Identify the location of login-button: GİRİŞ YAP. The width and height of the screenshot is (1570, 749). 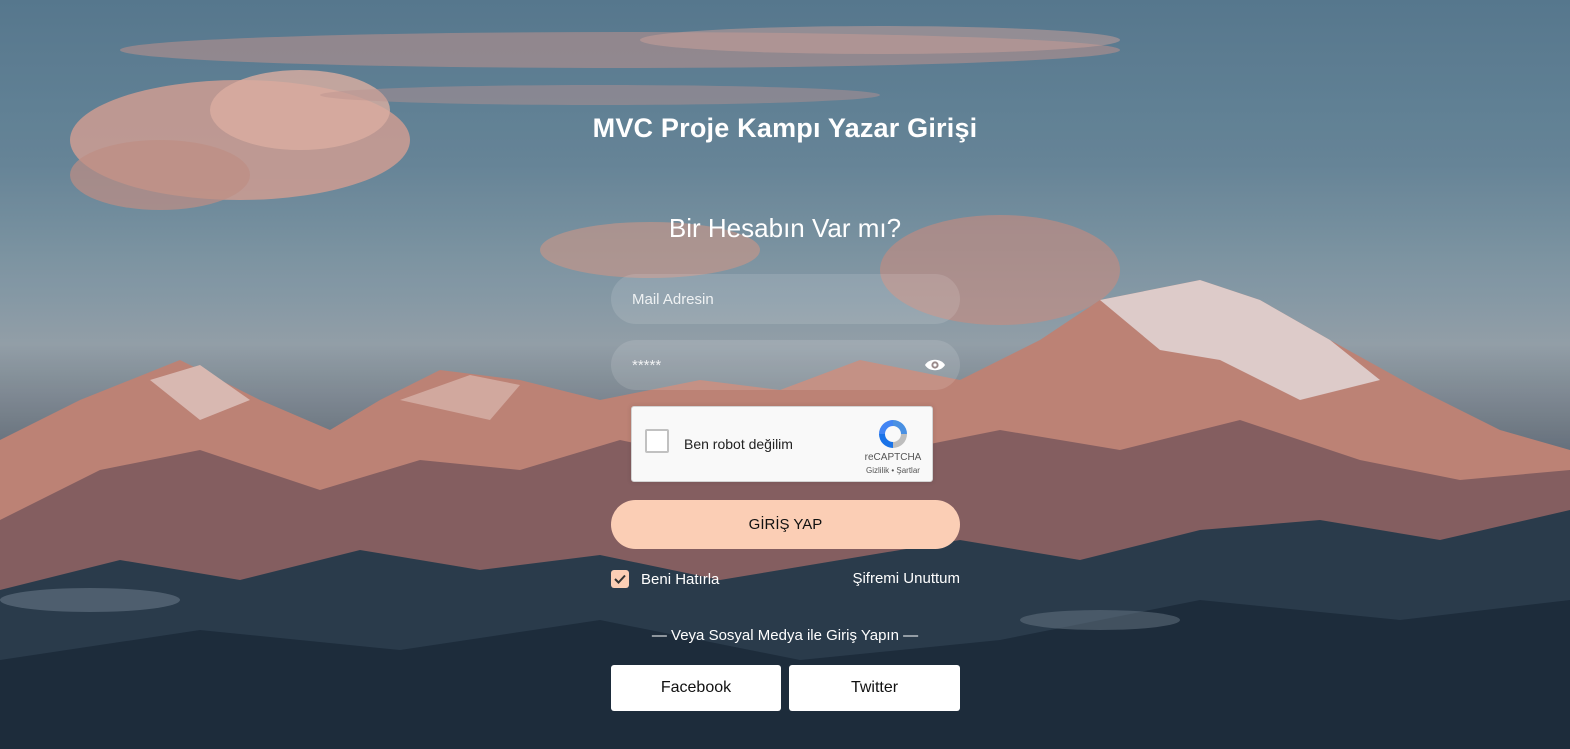
(785, 524).